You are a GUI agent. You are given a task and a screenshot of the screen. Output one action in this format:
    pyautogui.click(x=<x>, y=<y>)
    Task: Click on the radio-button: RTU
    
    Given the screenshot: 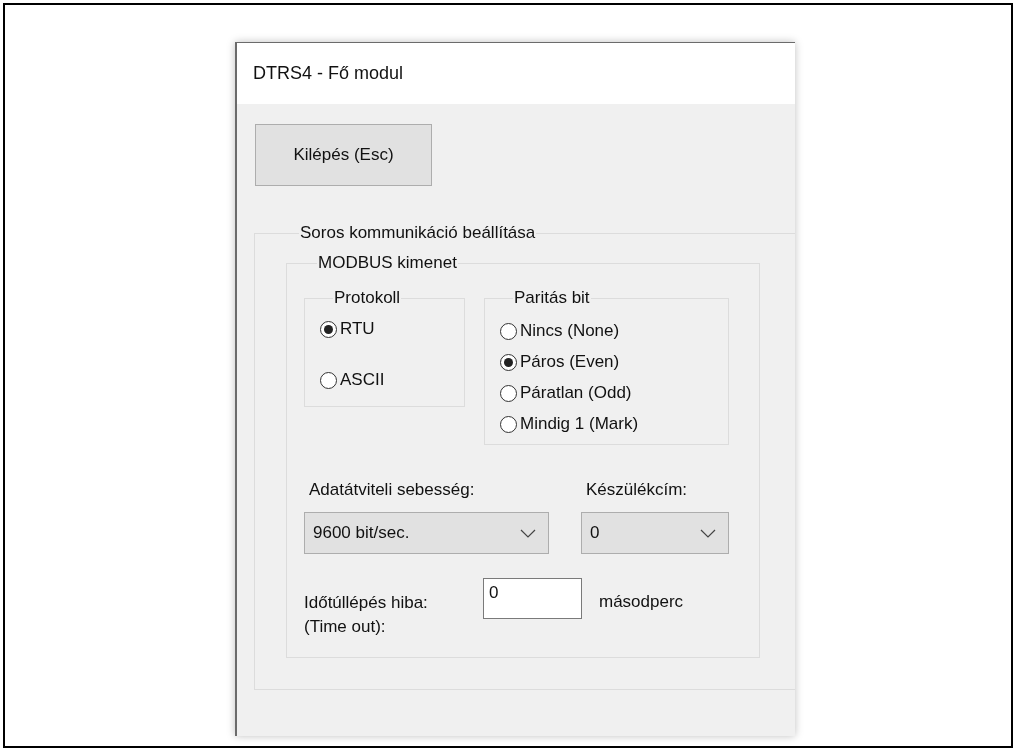 What is the action you would take?
    pyautogui.click(x=392, y=329)
    